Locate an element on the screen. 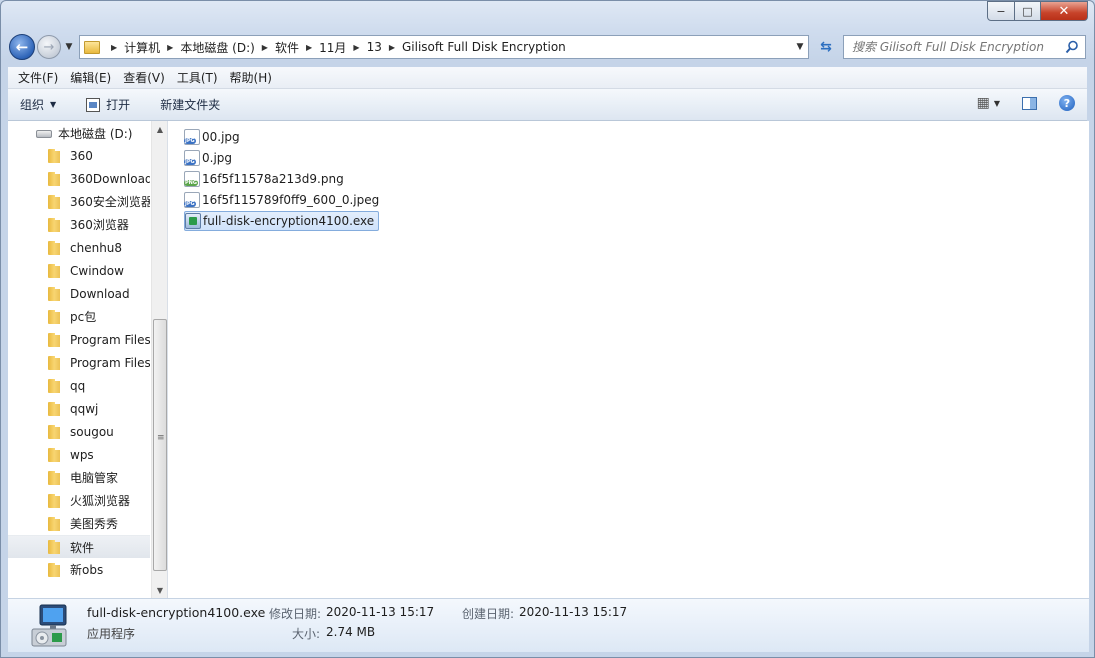 The image size is (1095, 658). caption-buttons: − □ ✕ is located at coordinates (1037, 11).